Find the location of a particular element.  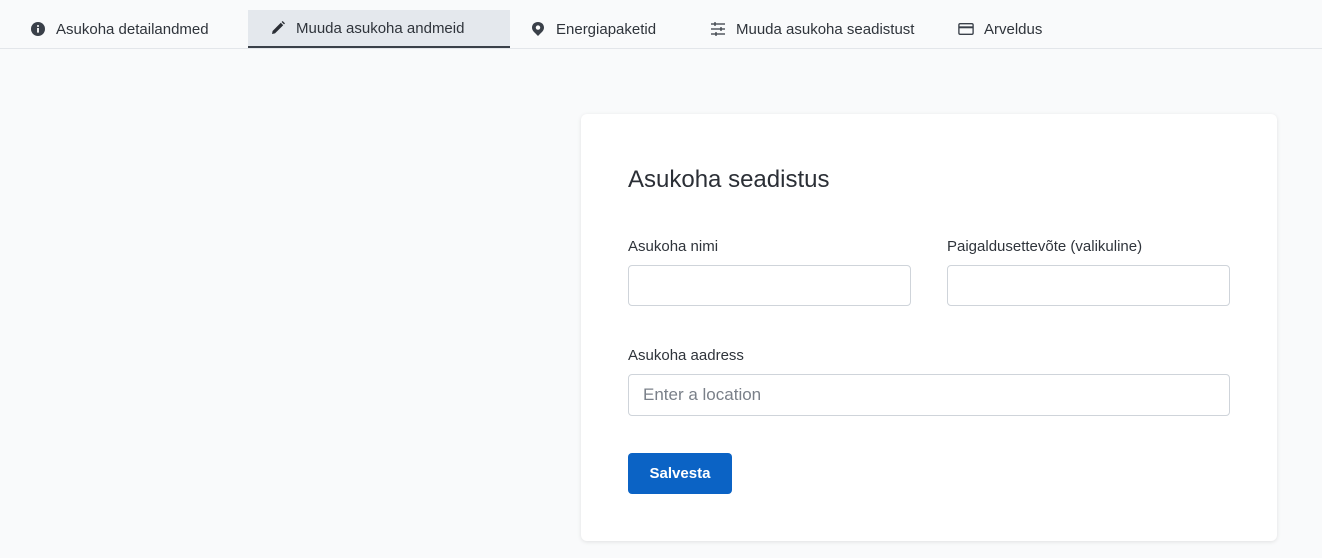

tab-label: Muuda asukoha andmeid is located at coordinates (380, 28).